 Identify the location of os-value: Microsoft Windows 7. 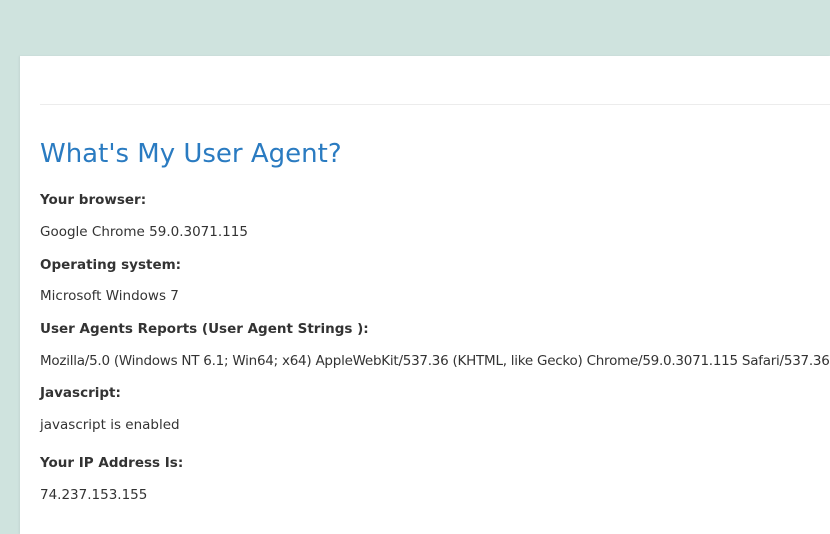
(109, 296).